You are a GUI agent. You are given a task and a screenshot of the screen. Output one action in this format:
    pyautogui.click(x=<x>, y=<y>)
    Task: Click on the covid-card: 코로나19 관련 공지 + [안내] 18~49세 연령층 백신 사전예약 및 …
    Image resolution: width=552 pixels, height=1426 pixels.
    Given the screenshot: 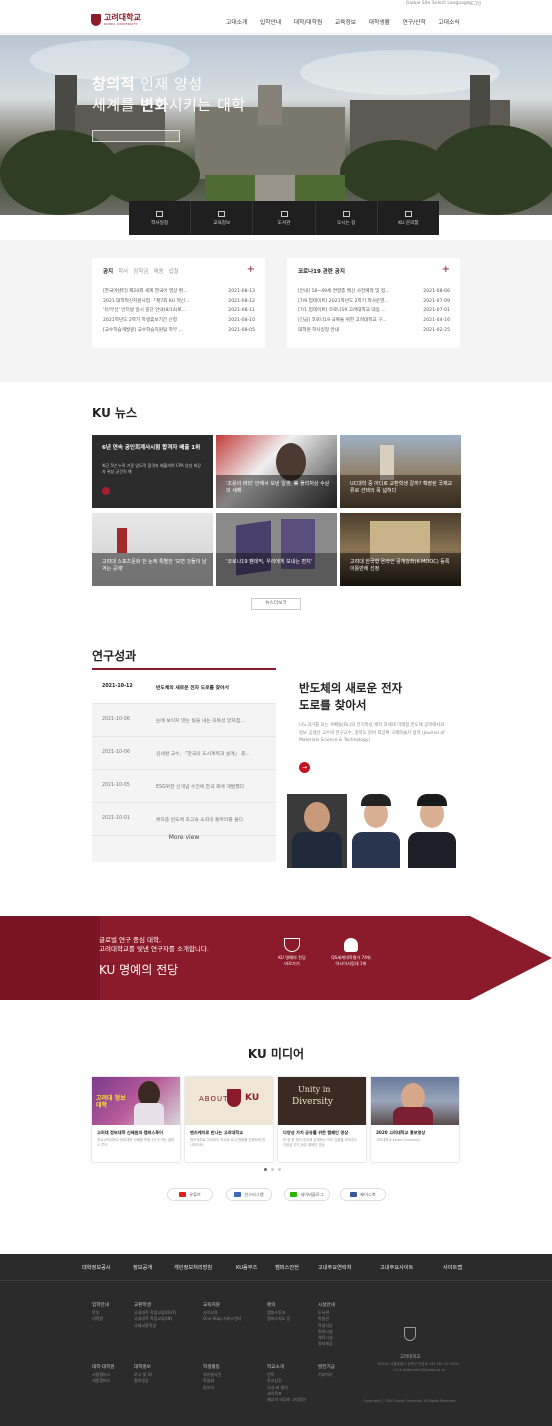 What is the action you would take?
    pyautogui.click(x=373, y=303)
    